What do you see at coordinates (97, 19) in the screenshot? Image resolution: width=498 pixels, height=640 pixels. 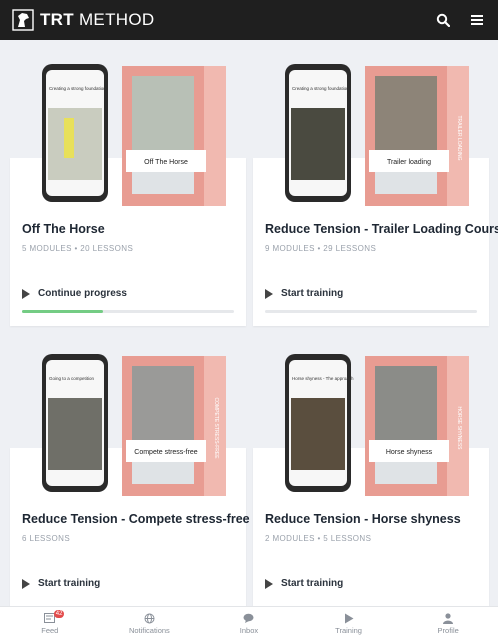 I see `brand-name: TRT METHOD` at bounding box center [97, 19].